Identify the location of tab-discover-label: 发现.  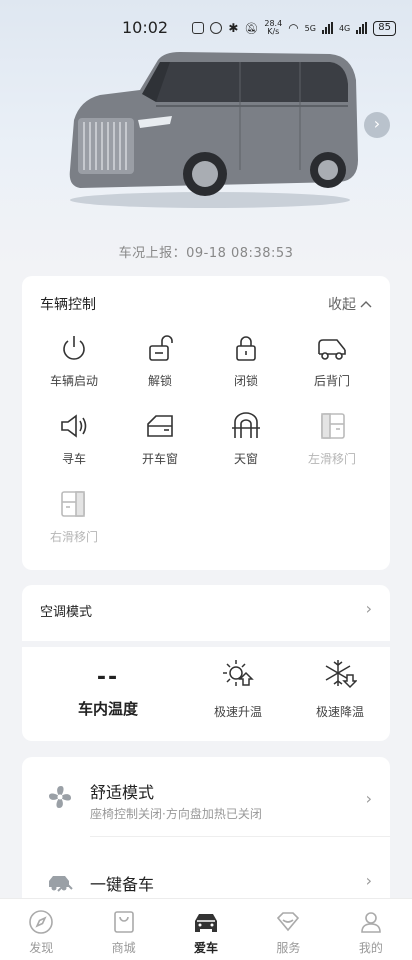
(41, 948).